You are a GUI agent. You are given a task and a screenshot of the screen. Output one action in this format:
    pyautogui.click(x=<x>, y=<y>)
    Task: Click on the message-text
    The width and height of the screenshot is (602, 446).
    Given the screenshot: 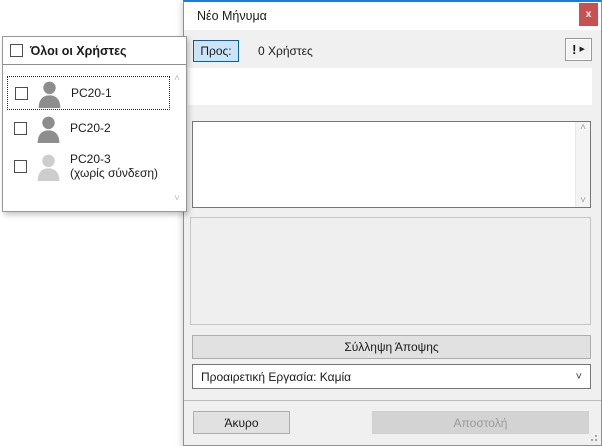 What is the action you would take?
    pyautogui.click(x=384, y=164)
    